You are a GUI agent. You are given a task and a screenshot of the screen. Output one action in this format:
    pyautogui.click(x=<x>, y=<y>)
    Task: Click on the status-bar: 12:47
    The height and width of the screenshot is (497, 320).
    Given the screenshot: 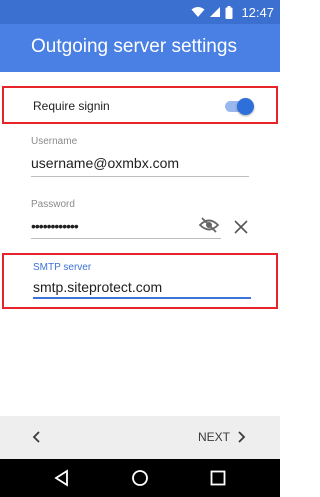 What is the action you would take?
    pyautogui.click(x=140, y=12)
    